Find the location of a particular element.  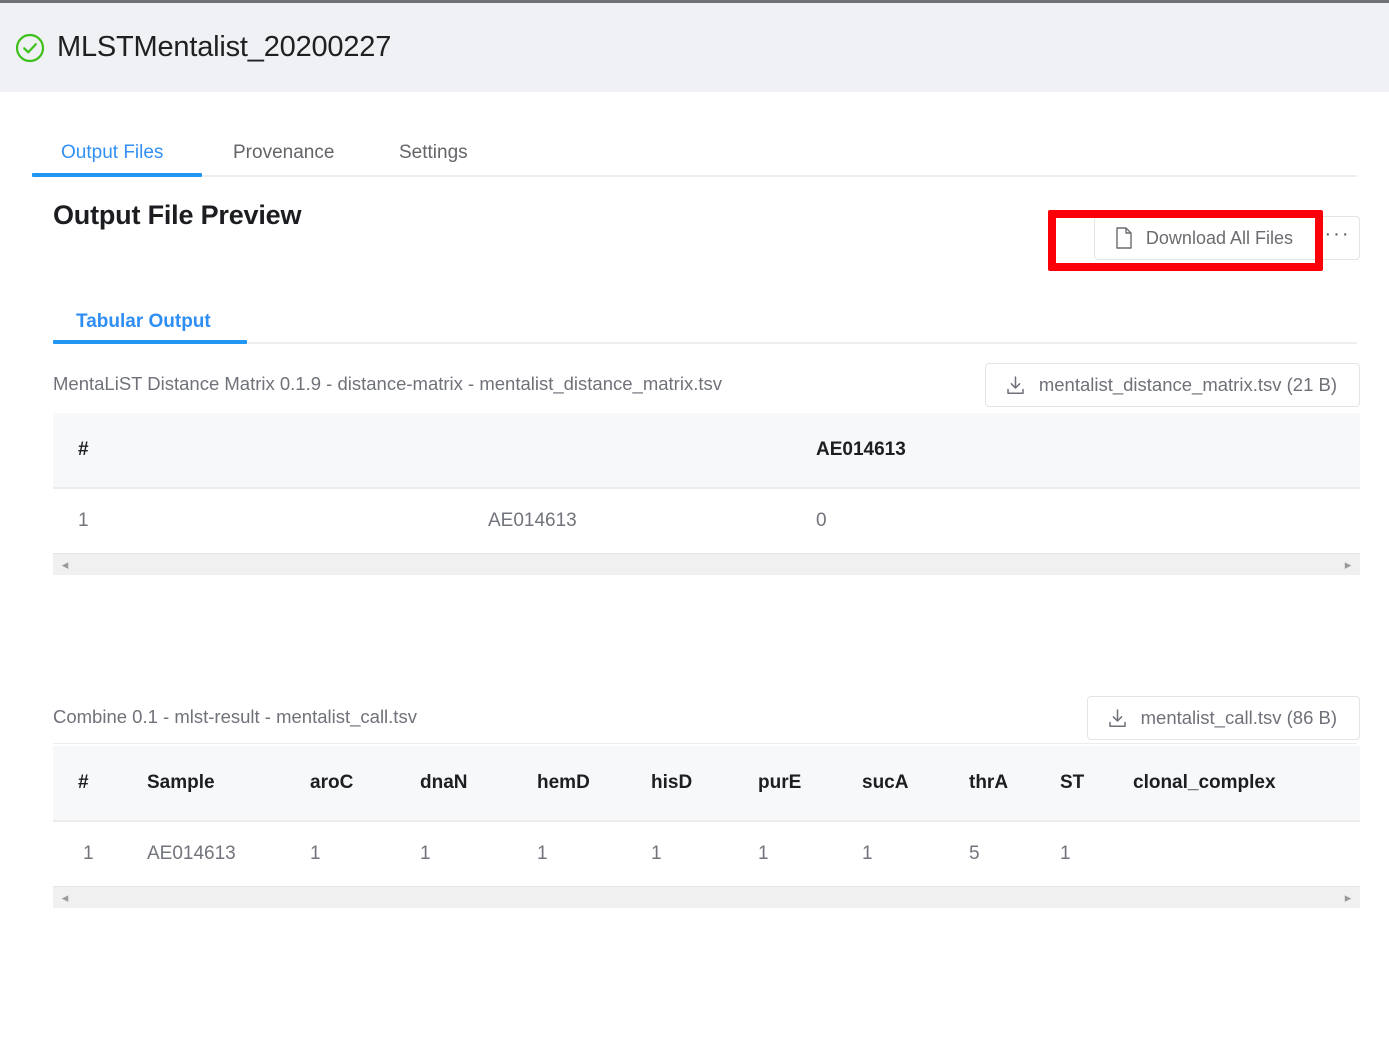

cell-hemd: 1 is located at coordinates (542, 853).